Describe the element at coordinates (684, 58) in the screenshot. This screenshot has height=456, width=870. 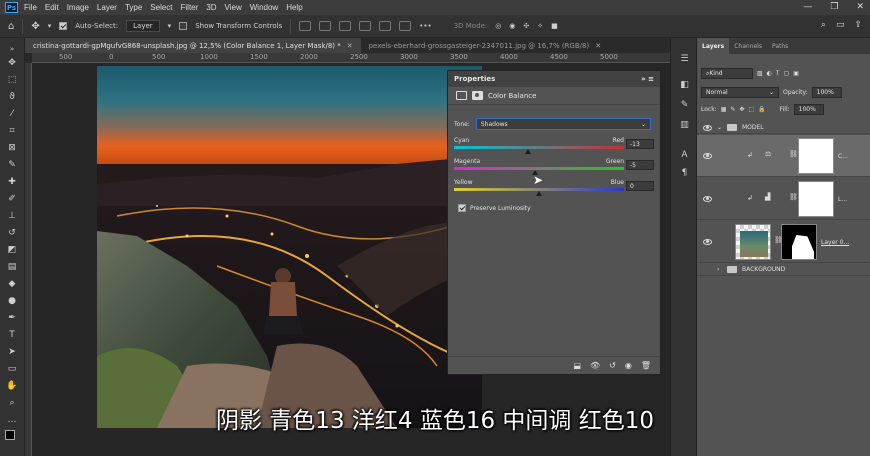
I see `history-icon: ☰` at that location.